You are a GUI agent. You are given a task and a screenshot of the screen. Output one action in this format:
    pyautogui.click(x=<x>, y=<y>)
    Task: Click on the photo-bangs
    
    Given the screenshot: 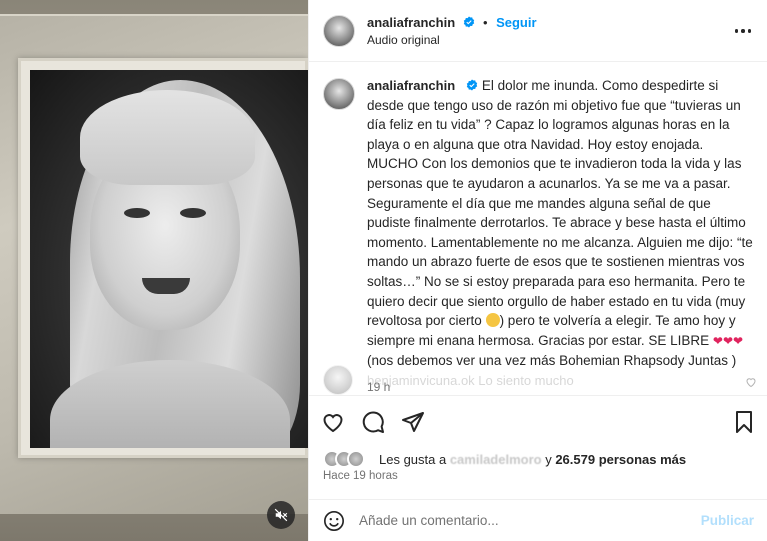 What is the action you would take?
    pyautogui.click(x=167, y=137)
    